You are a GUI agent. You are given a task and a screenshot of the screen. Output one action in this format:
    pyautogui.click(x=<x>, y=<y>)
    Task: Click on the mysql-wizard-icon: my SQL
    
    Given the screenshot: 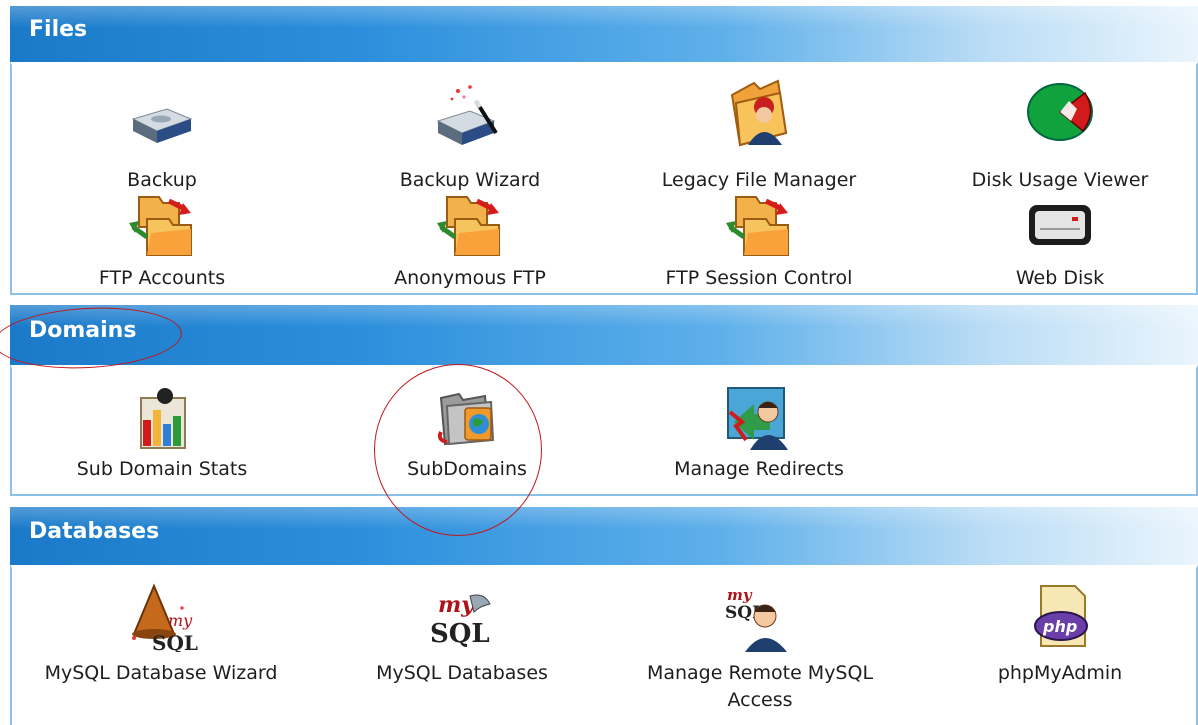 What is the action you would take?
    pyautogui.click(x=165, y=617)
    